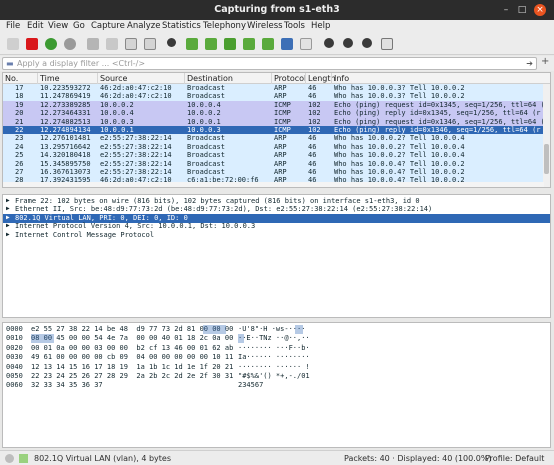  What do you see at coordinates (19, 130) in the screenshot?
I see `cell-no: 22` at bounding box center [19, 130].